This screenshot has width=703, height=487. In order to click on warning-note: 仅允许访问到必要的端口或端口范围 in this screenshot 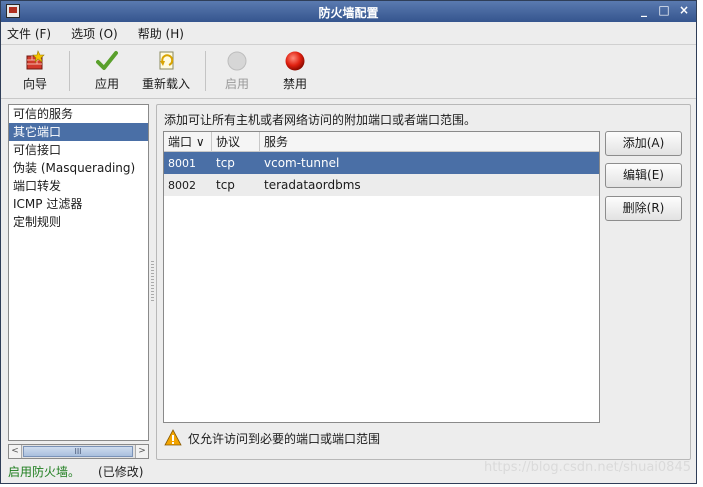, I will do `click(272, 438)`.